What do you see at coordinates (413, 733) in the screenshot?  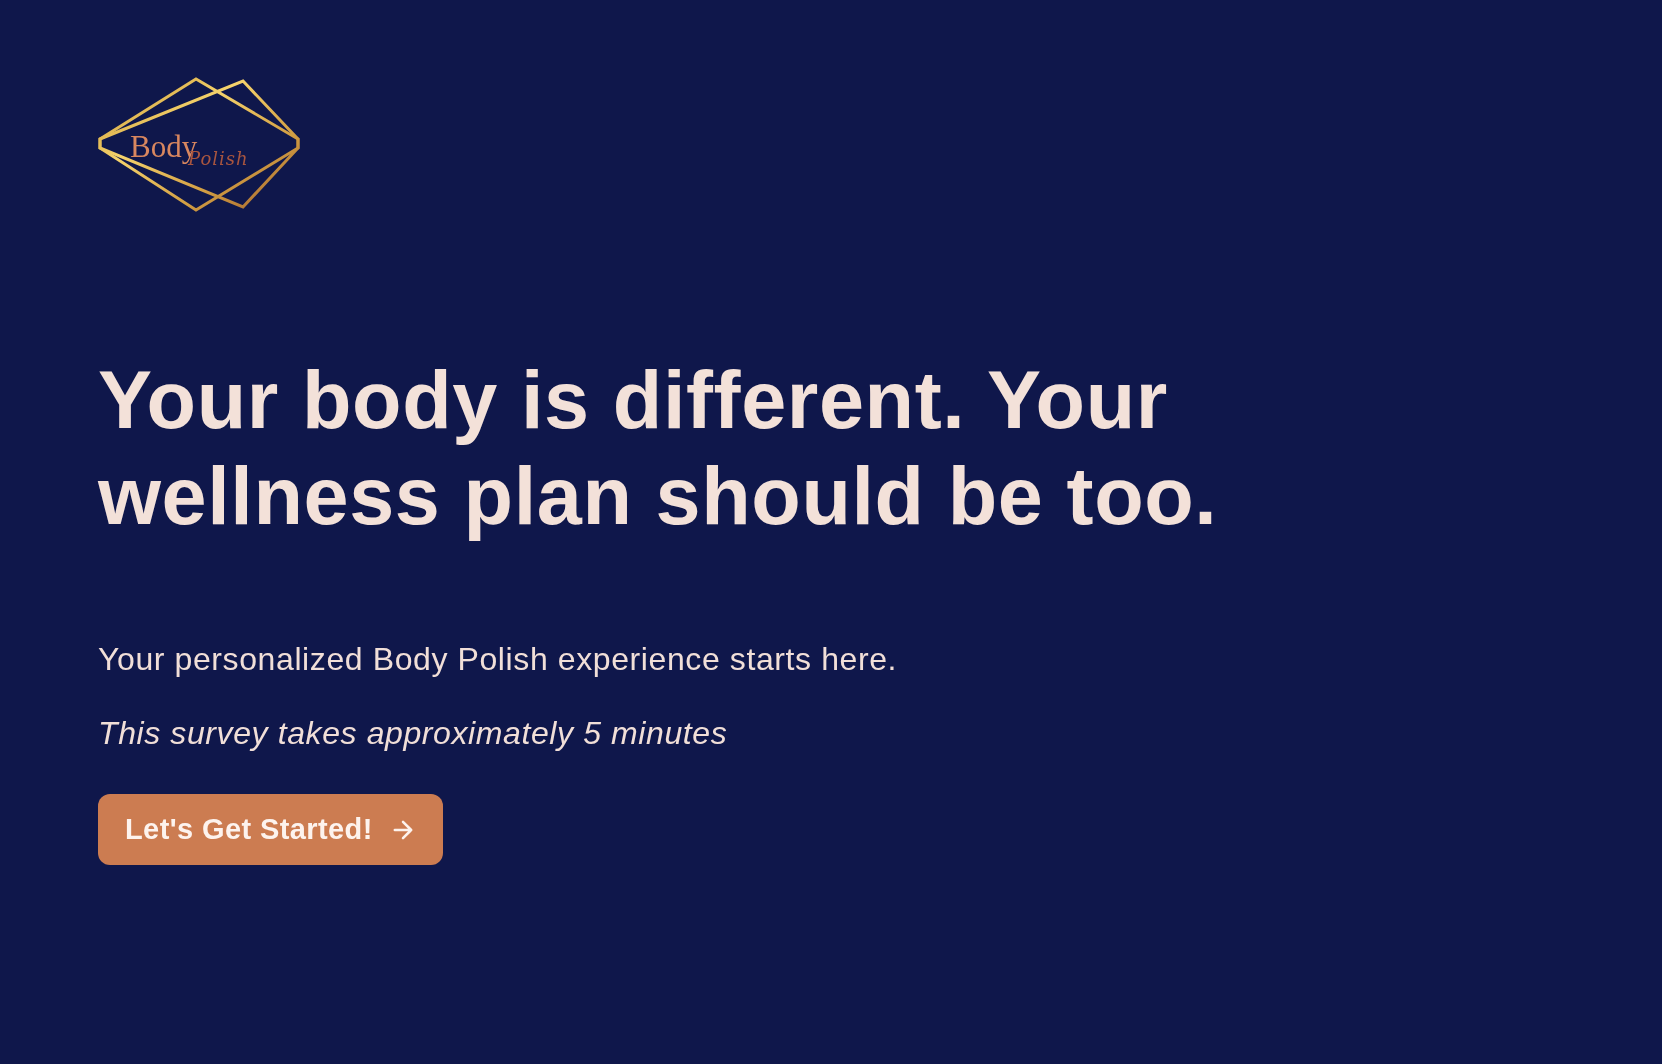 I see `duration-note: This survey takes approximately 5 minutes` at bounding box center [413, 733].